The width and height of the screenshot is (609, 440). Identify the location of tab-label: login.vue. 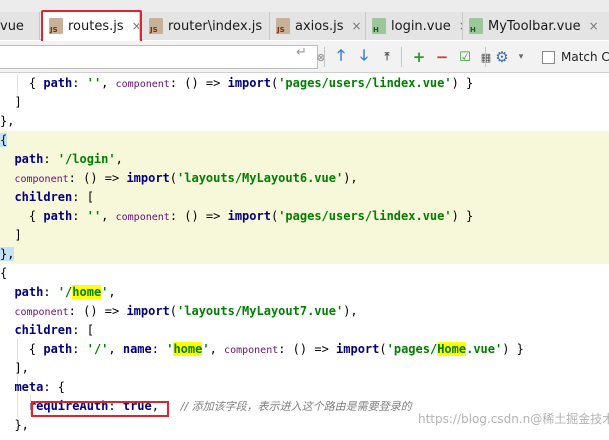
(421, 26).